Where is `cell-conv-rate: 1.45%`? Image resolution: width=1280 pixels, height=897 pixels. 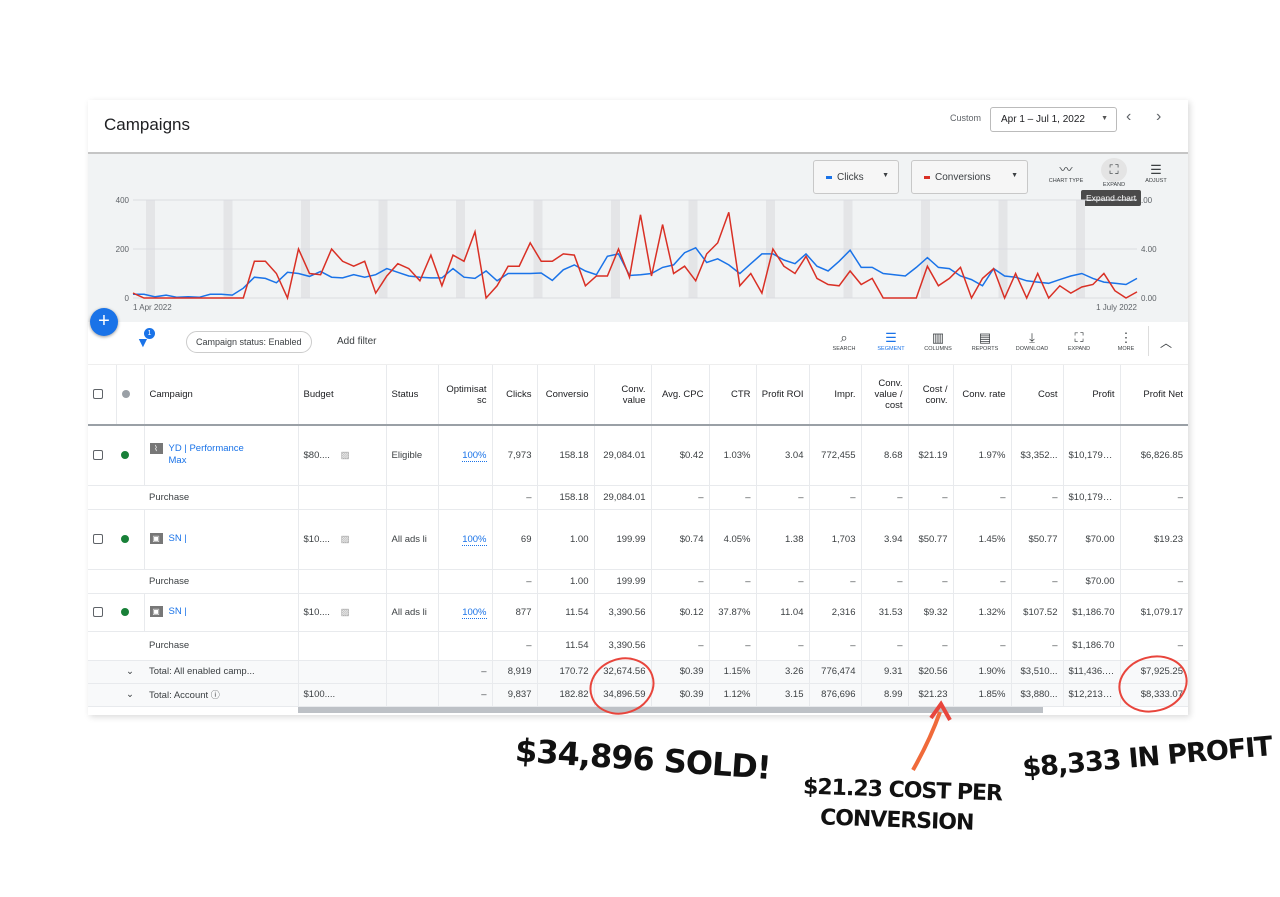 cell-conv-rate: 1.45% is located at coordinates (982, 539).